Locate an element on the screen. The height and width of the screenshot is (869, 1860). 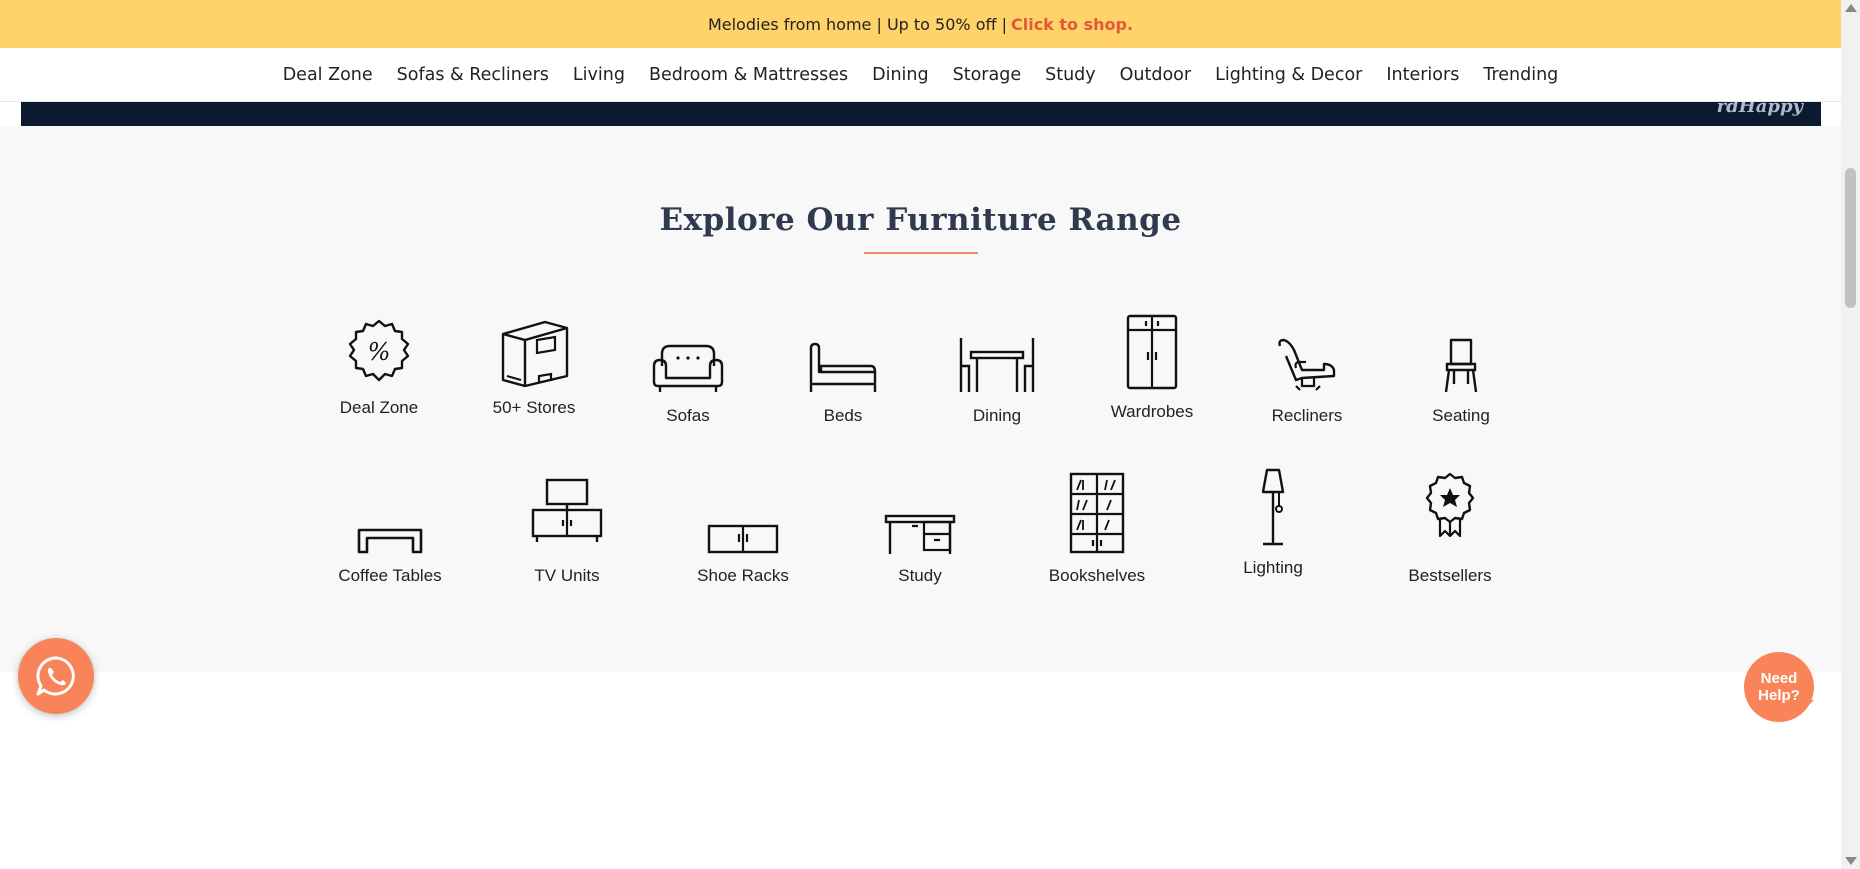
nav-item-deal-zone: Deal Zone is located at coordinates (328, 75).